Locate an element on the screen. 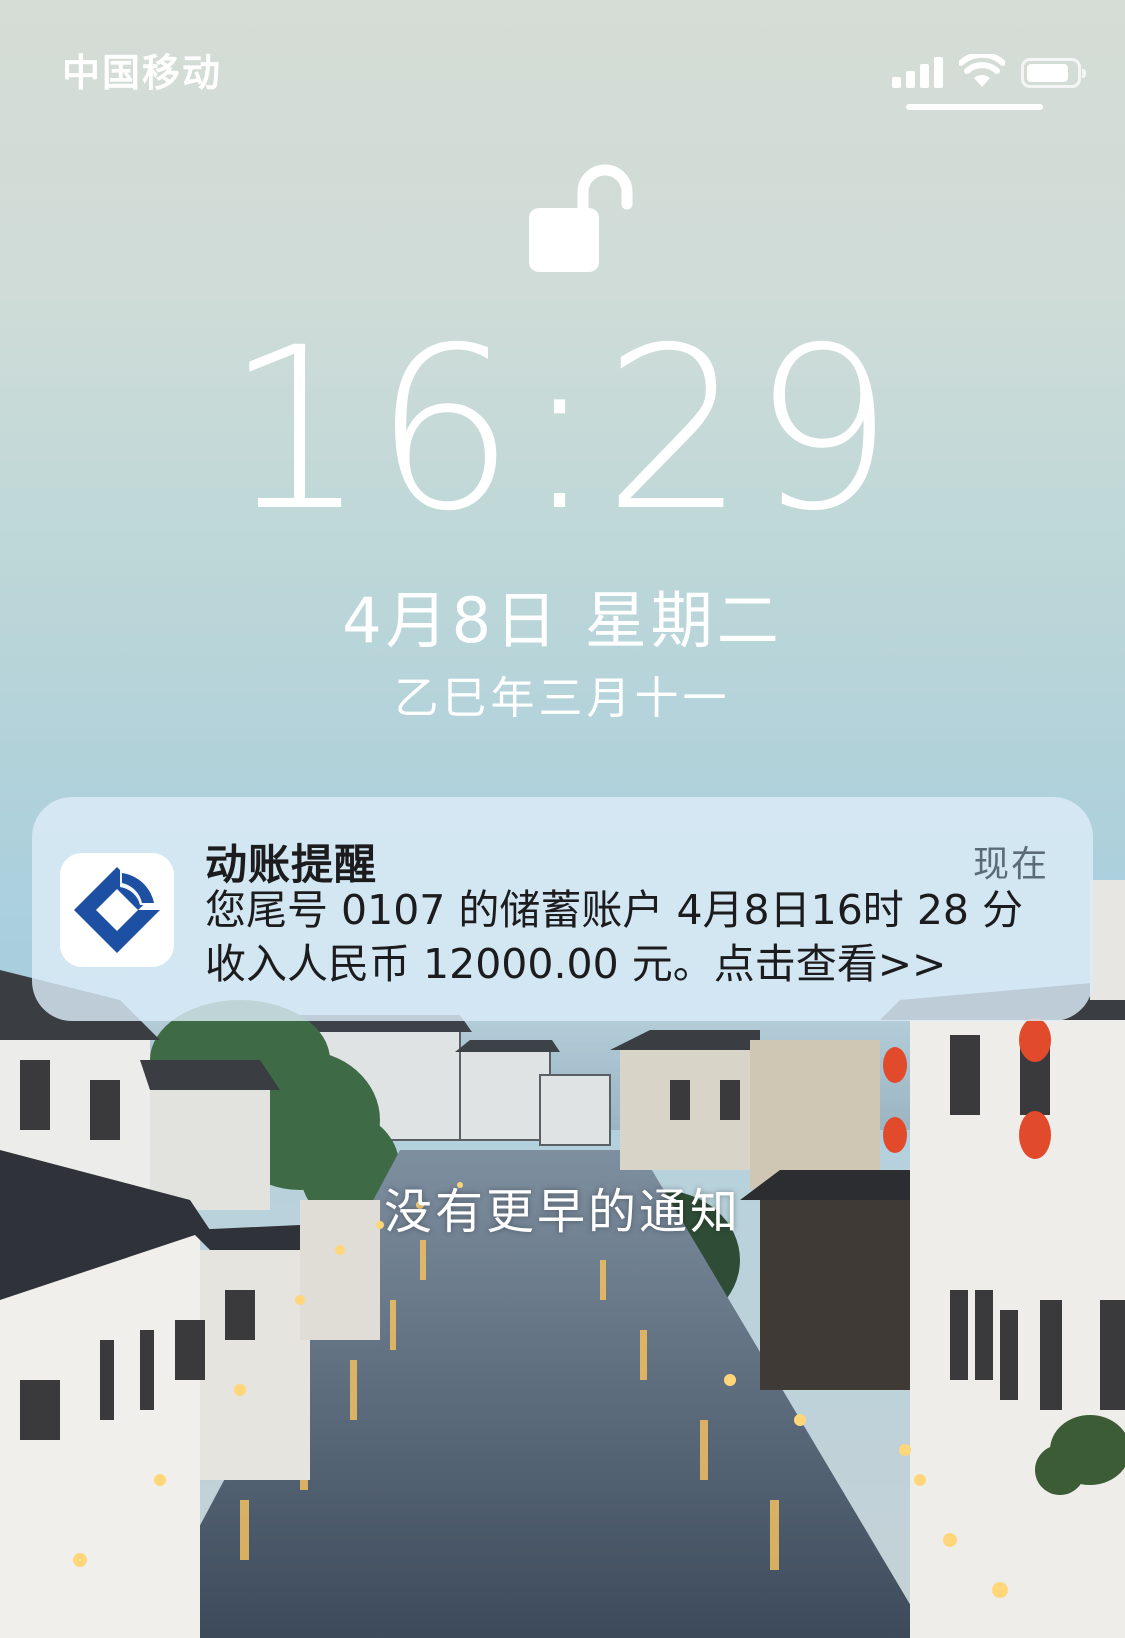 The width and height of the screenshot is (1125, 1638). unlocked-padlock-icon is located at coordinates (581, 218).